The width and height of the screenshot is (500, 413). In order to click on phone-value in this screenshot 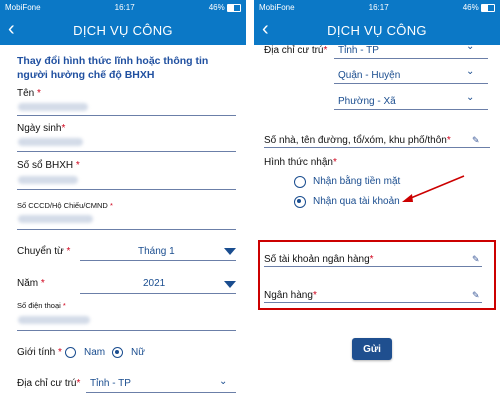, I will do `click(54, 320)`.